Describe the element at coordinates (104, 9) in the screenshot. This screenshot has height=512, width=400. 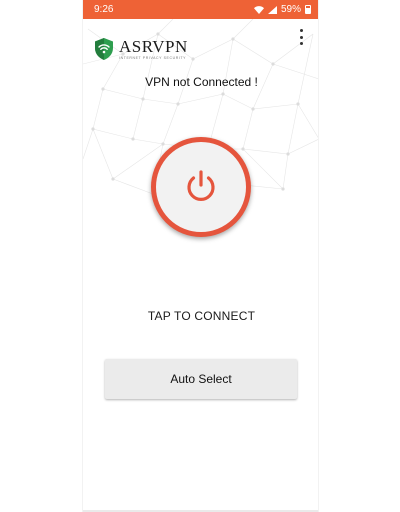
I see `status-time: 9:26` at that location.